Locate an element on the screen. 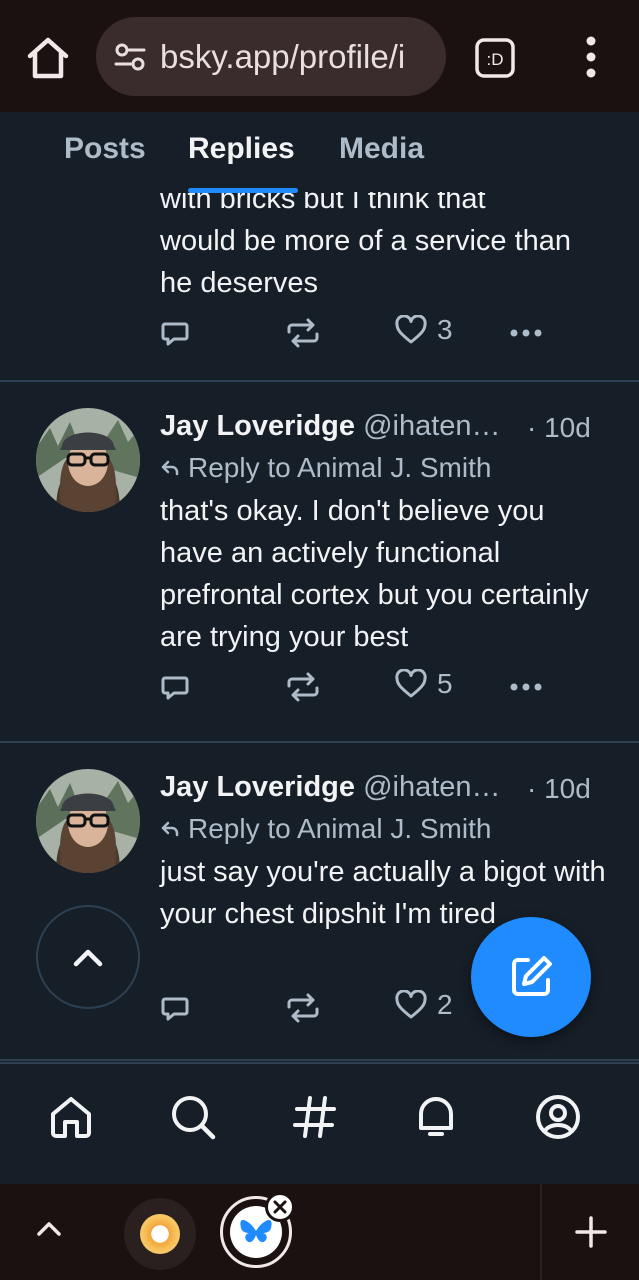  tab-replies: Replies is located at coordinates (241, 149).